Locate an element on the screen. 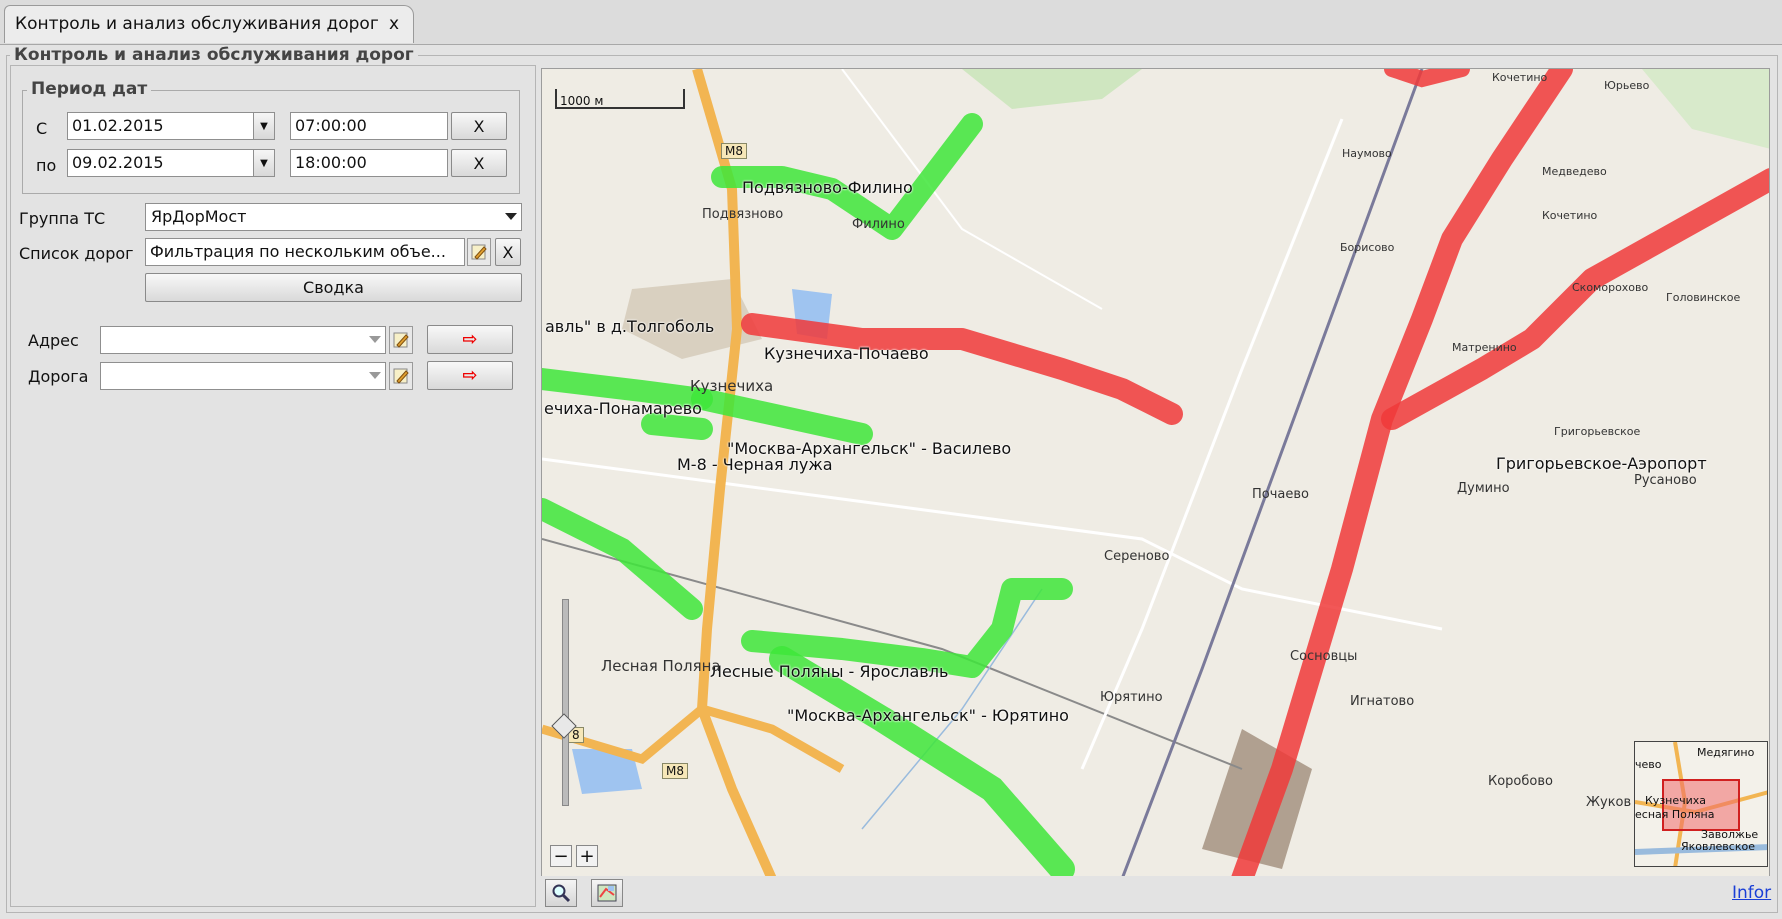  place-label: Медведево is located at coordinates (1574, 171).